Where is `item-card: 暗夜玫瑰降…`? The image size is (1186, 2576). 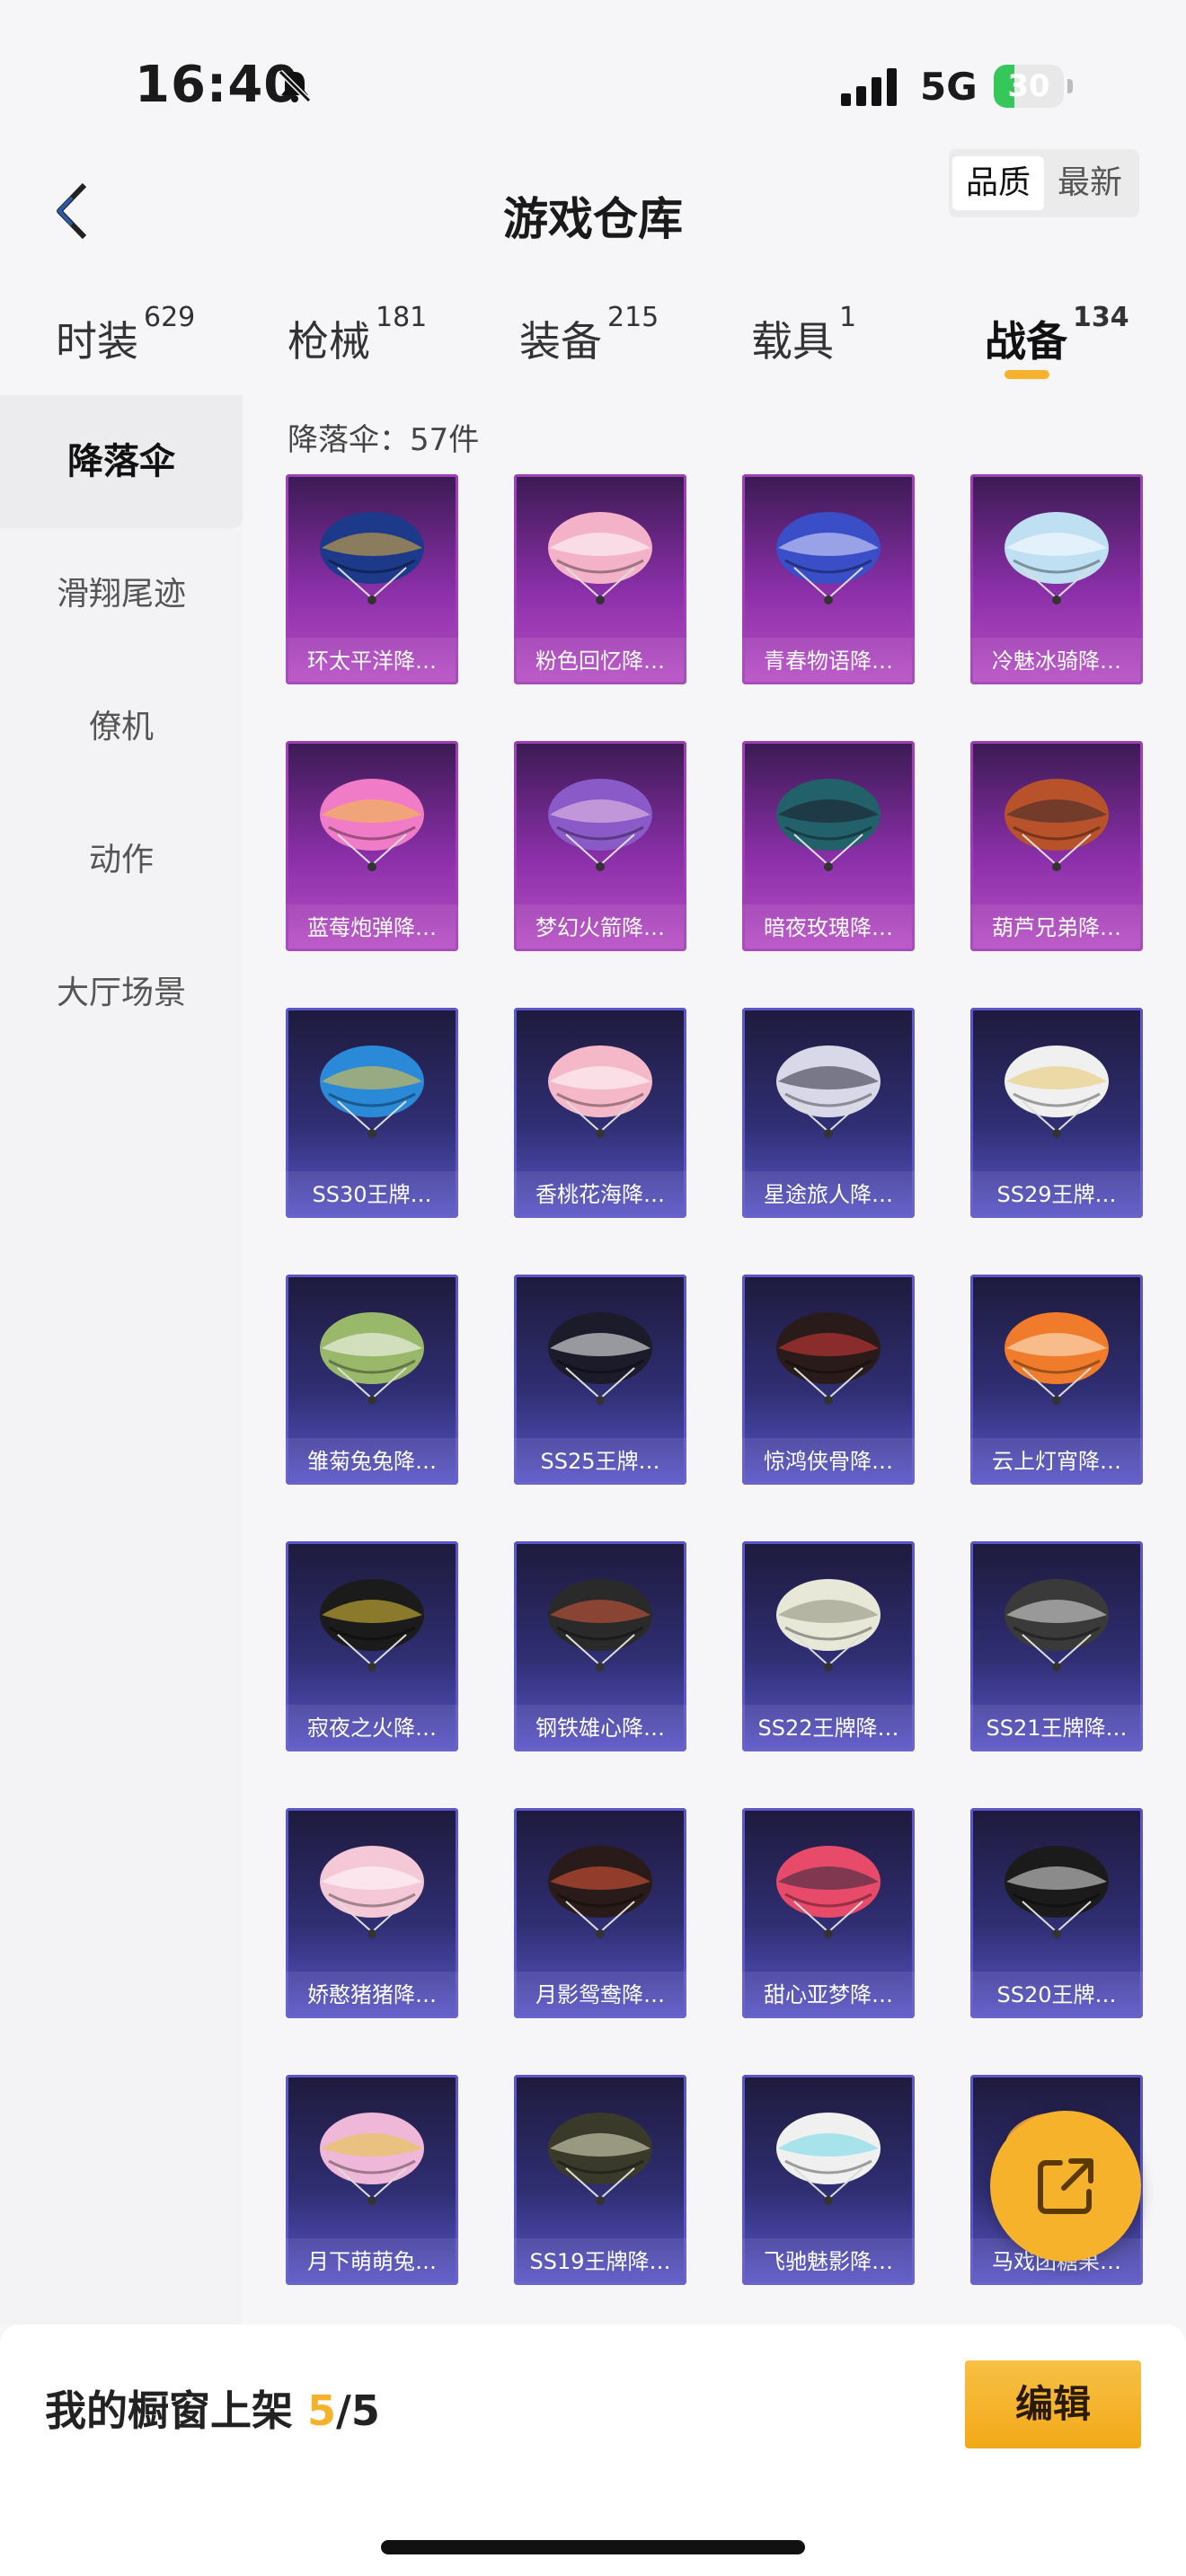 item-card: 暗夜玫瑰降… is located at coordinates (828, 846).